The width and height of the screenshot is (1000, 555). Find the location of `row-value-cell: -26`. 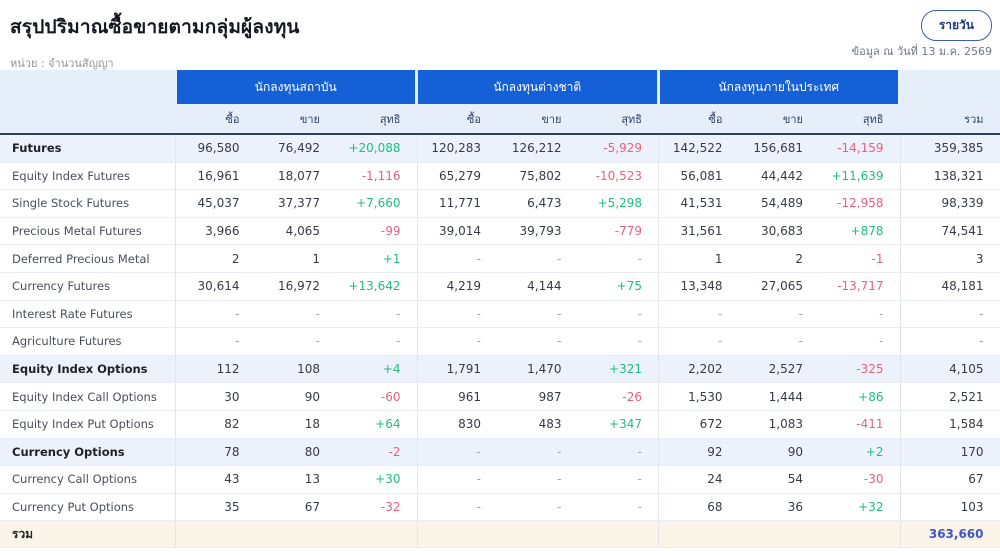

row-value-cell: -26 is located at coordinates (632, 396).